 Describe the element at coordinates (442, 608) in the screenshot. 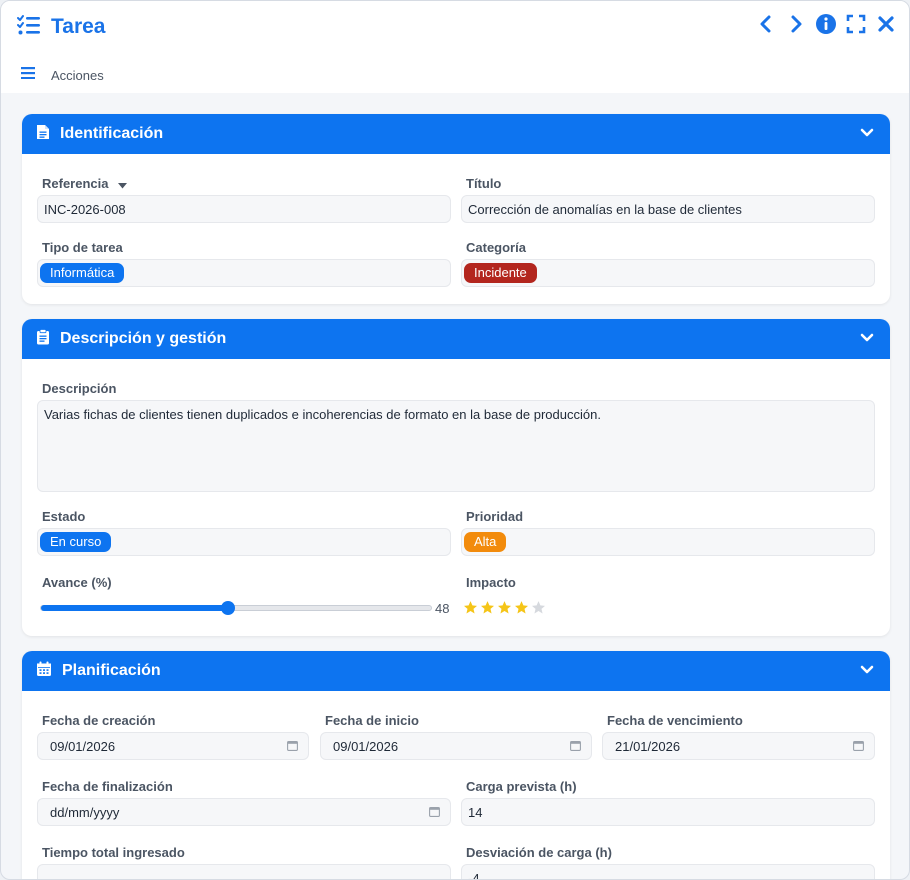

I see `avance-value: 48` at that location.